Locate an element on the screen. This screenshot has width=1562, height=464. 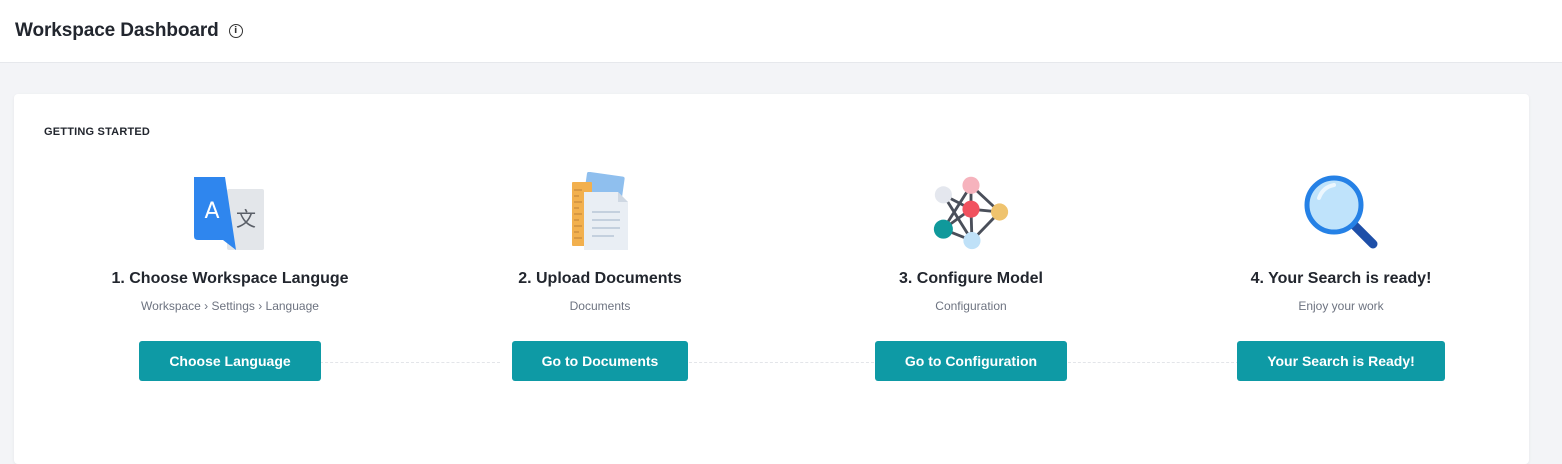
svg-text: A is located at coordinates (211, 211).